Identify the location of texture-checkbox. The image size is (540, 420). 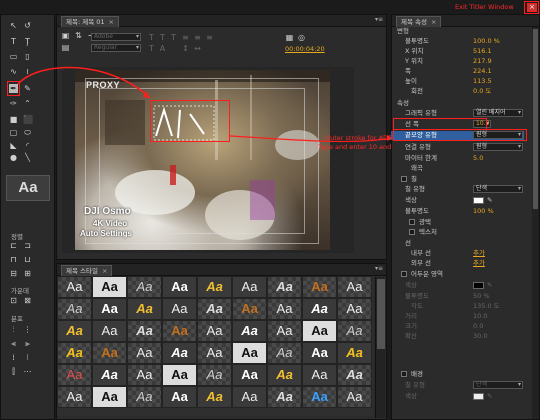
(412, 232).